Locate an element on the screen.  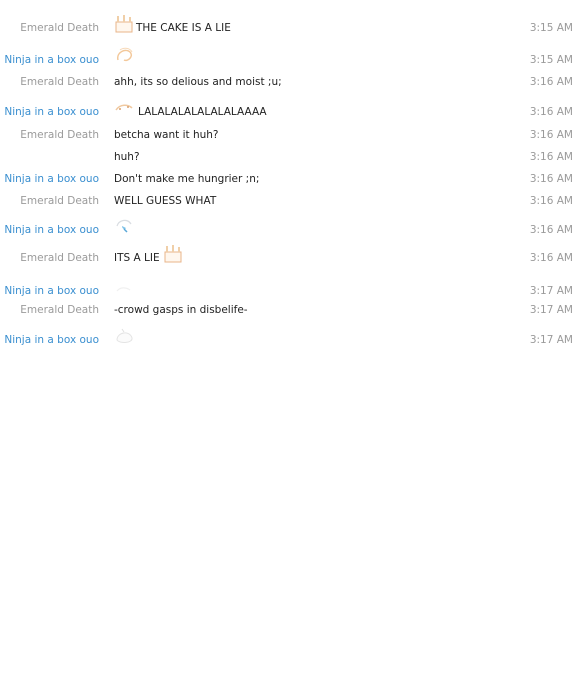
crying-emote-icon is located at coordinates (125, 226).